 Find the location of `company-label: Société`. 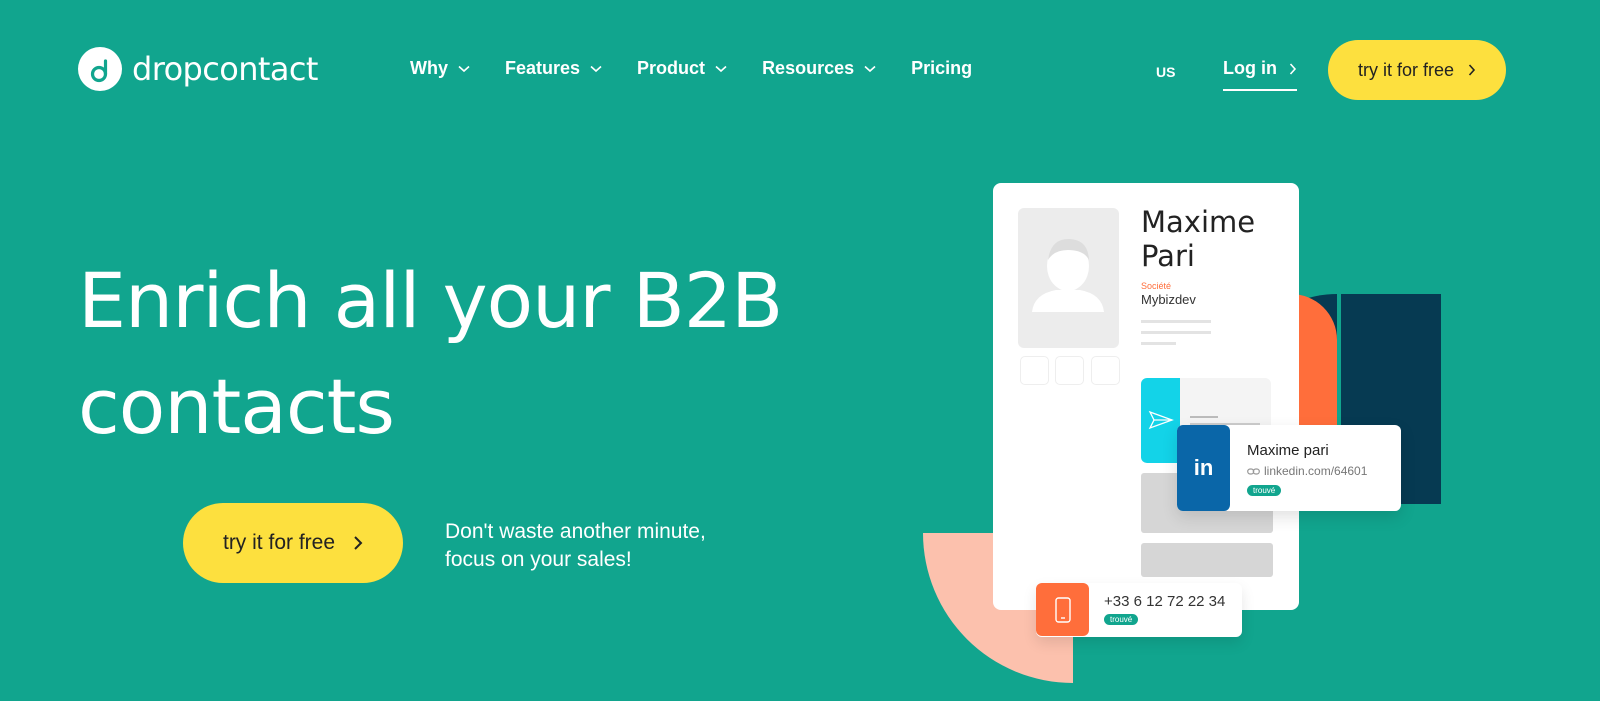

company-label: Société is located at coordinates (1156, 286).